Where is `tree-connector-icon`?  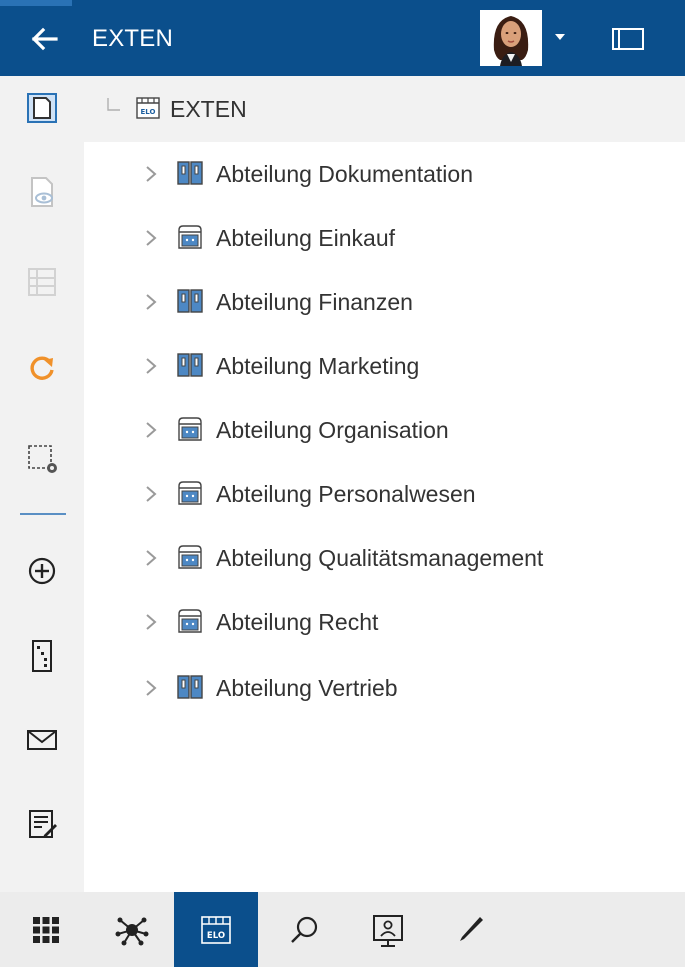
tree-connector-icon is located at coordinates (113, 104).